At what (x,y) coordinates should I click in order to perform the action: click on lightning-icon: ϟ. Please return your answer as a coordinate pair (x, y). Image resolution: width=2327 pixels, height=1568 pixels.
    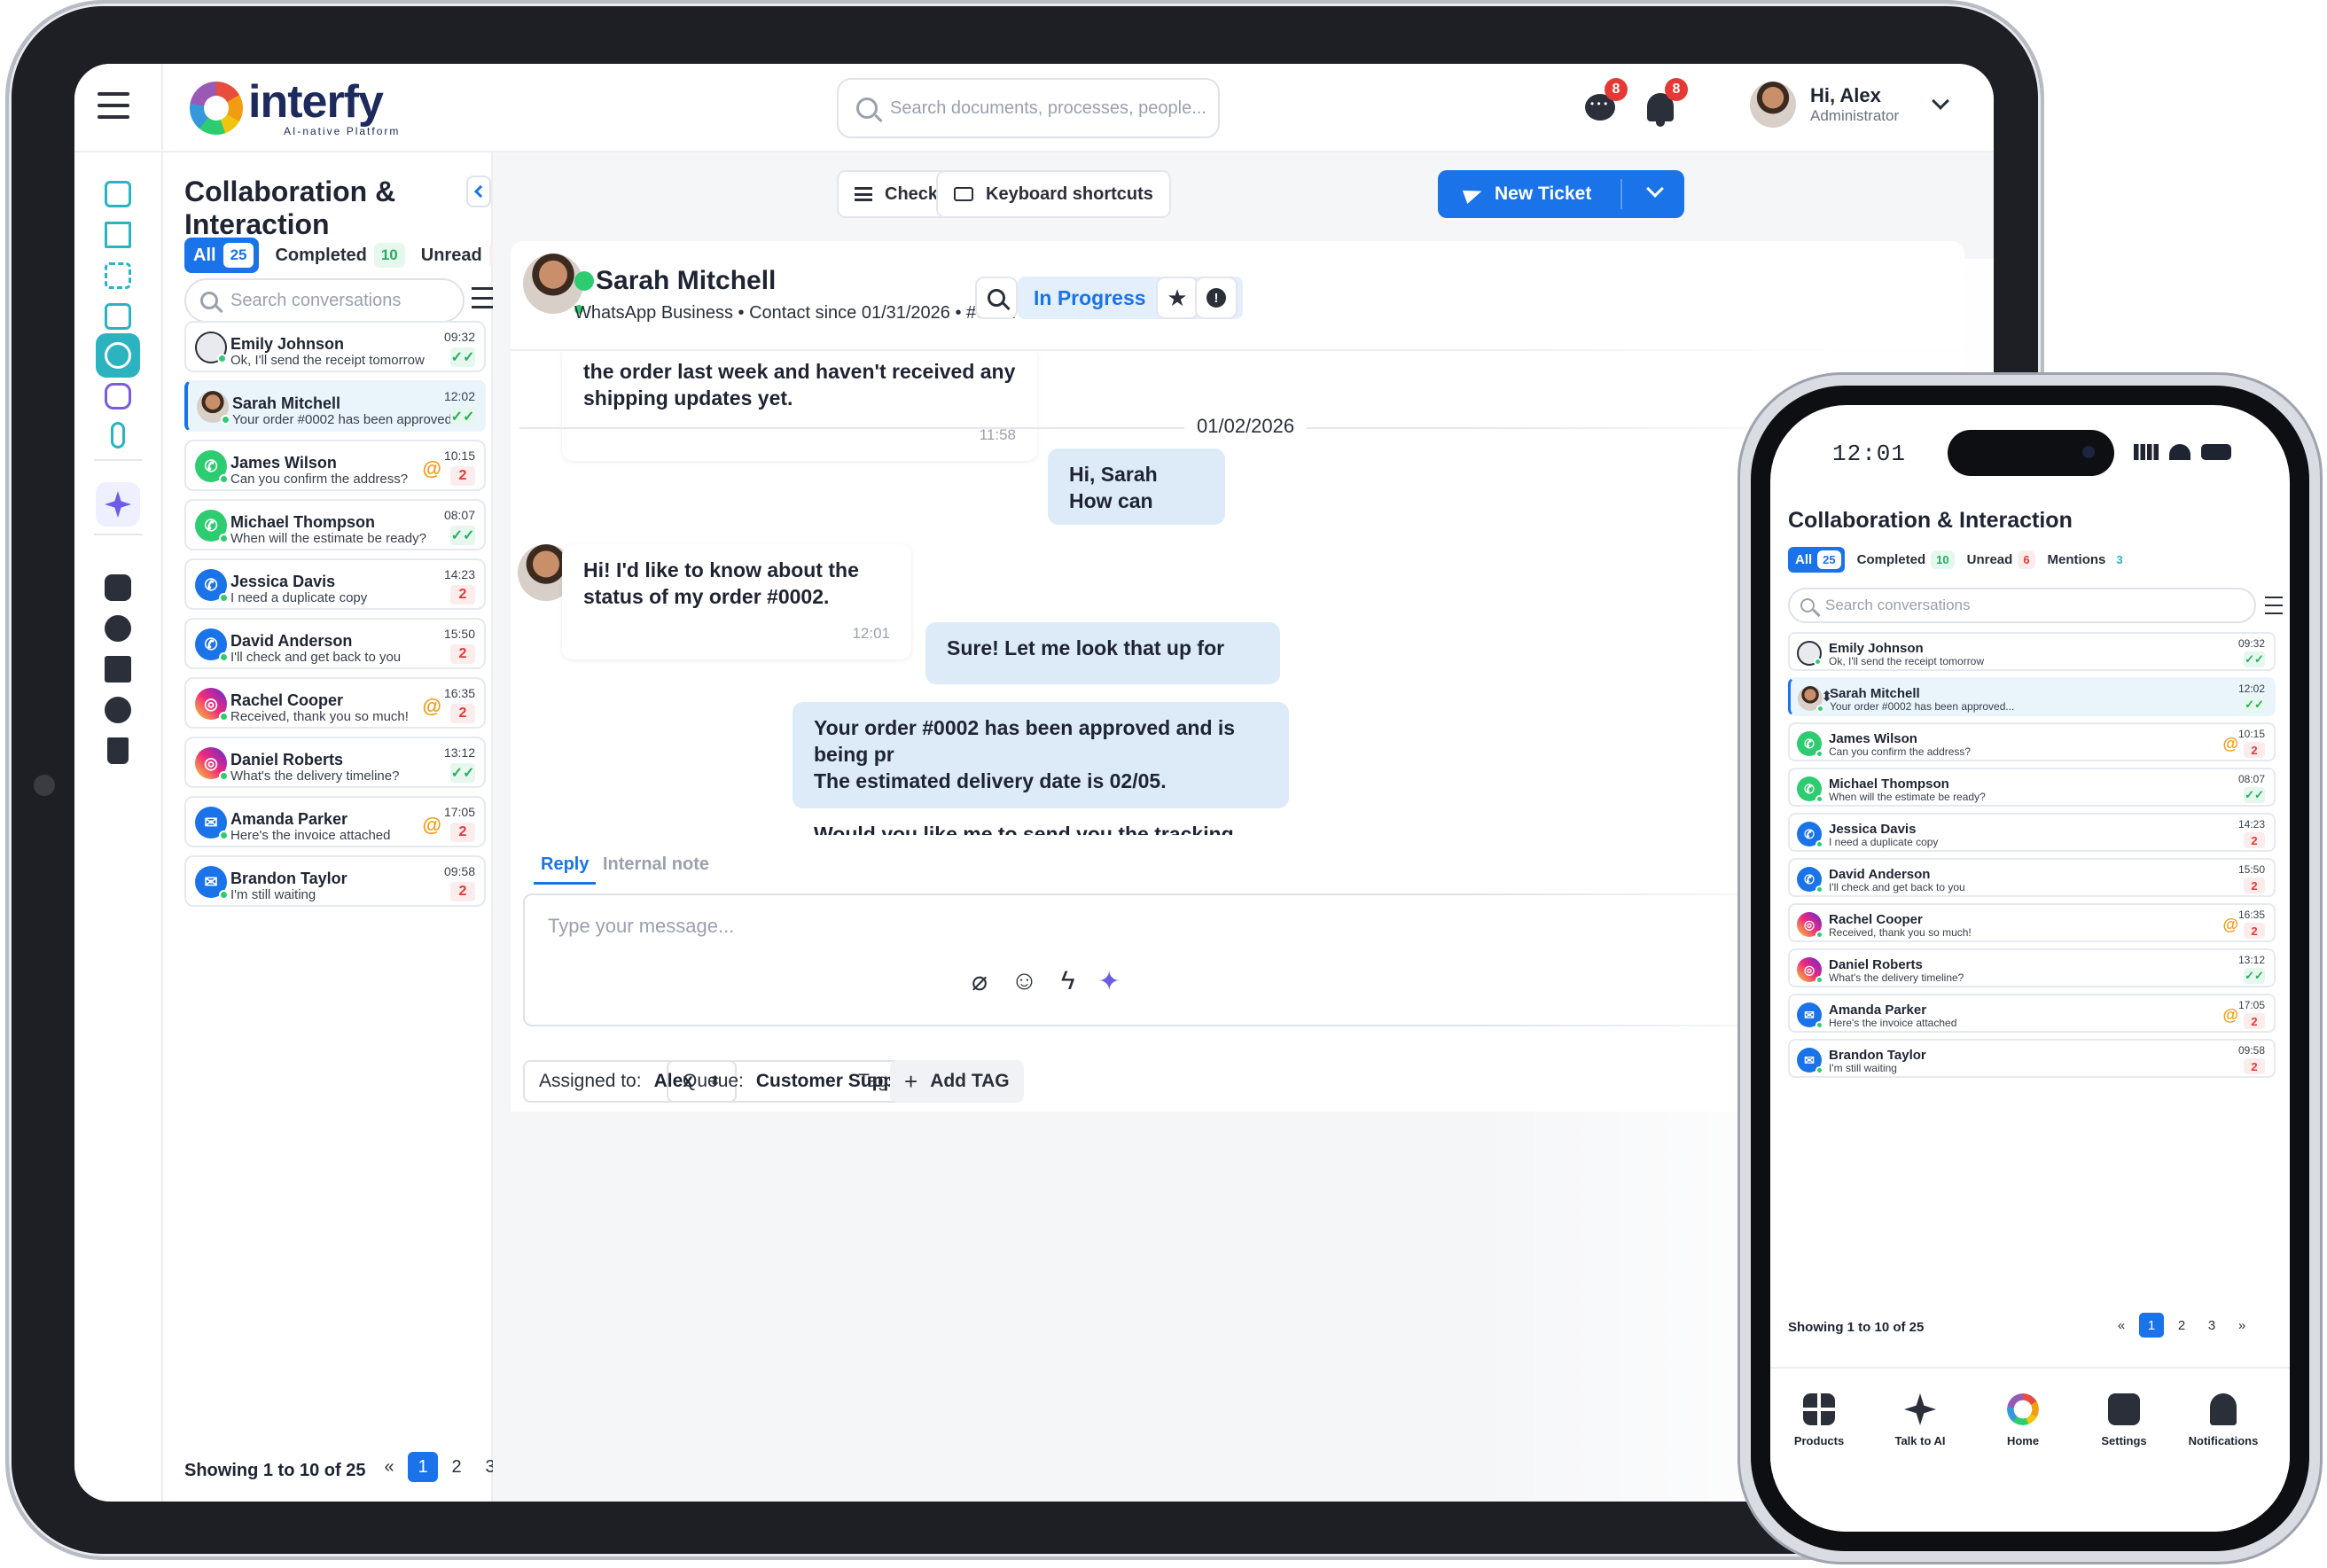
    Looking at the image, I should click on (1068, 981).